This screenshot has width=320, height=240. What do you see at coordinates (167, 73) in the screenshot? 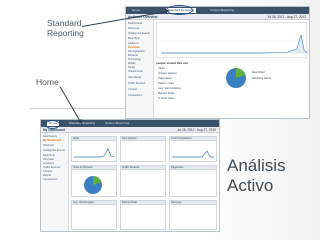
I see `metric-unique-visitors: Unique Visitors` at bounding box center [167, 73].